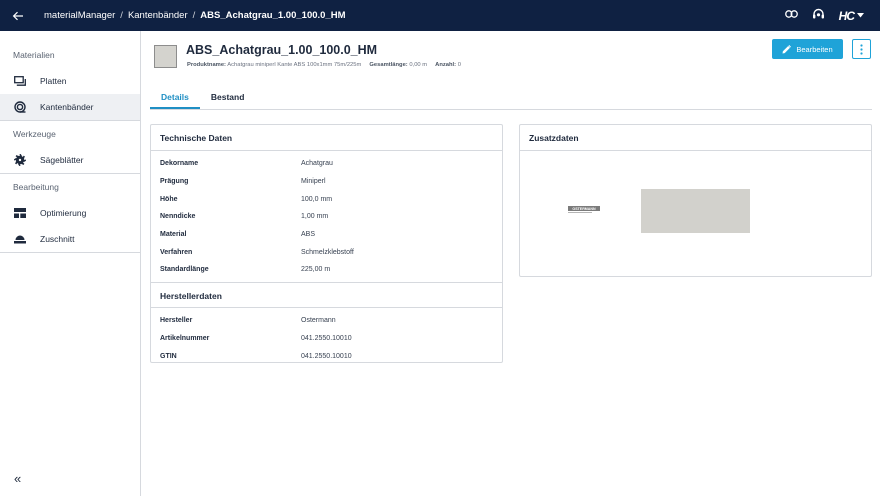  I want to click on detail-row: Prägung Miniperl, so click(326, 182).